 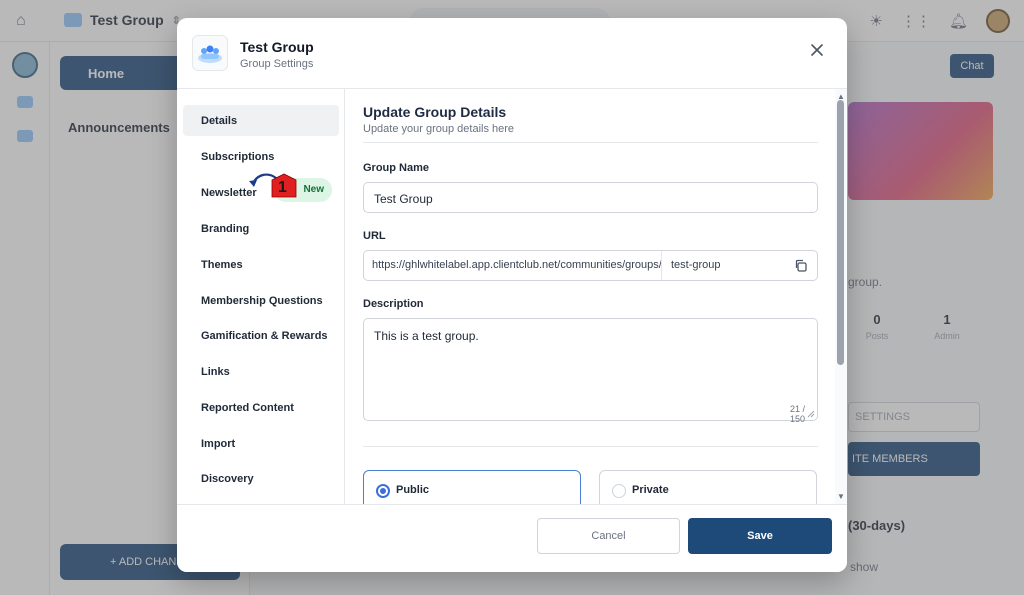 I want to click on cancel-button: Cancel, so click(x=608, y=536).